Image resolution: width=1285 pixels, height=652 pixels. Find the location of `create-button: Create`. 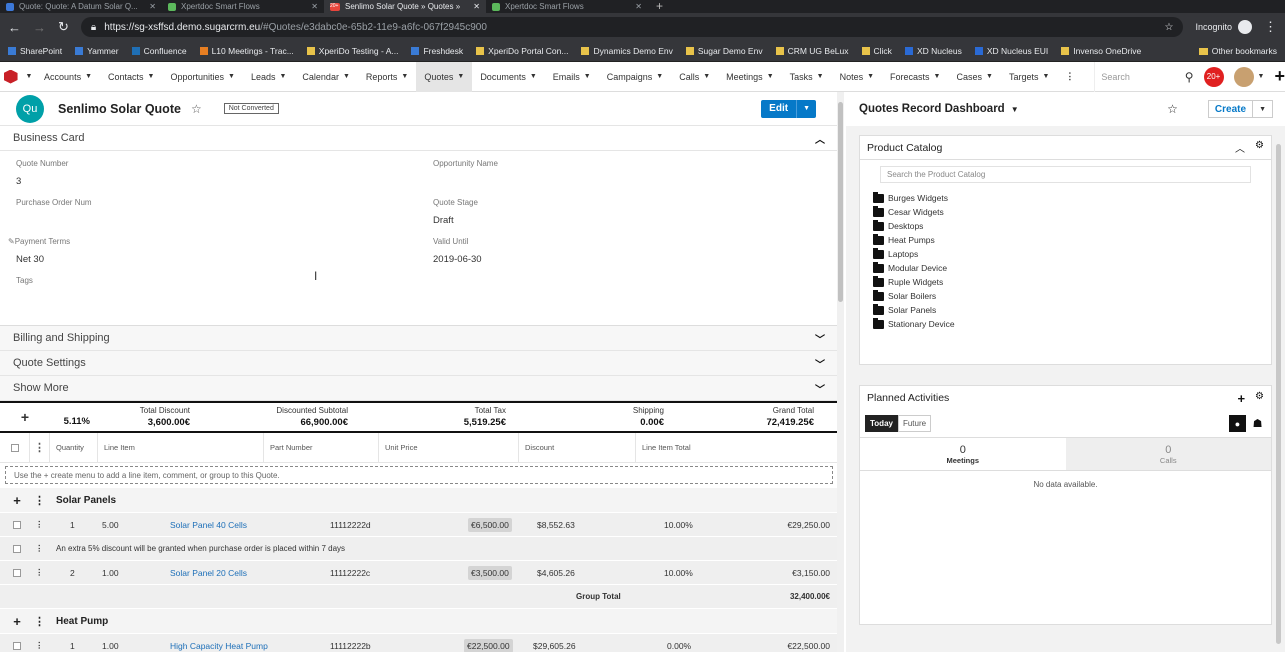

create-button: Create is located at coordinates (1230, 109).